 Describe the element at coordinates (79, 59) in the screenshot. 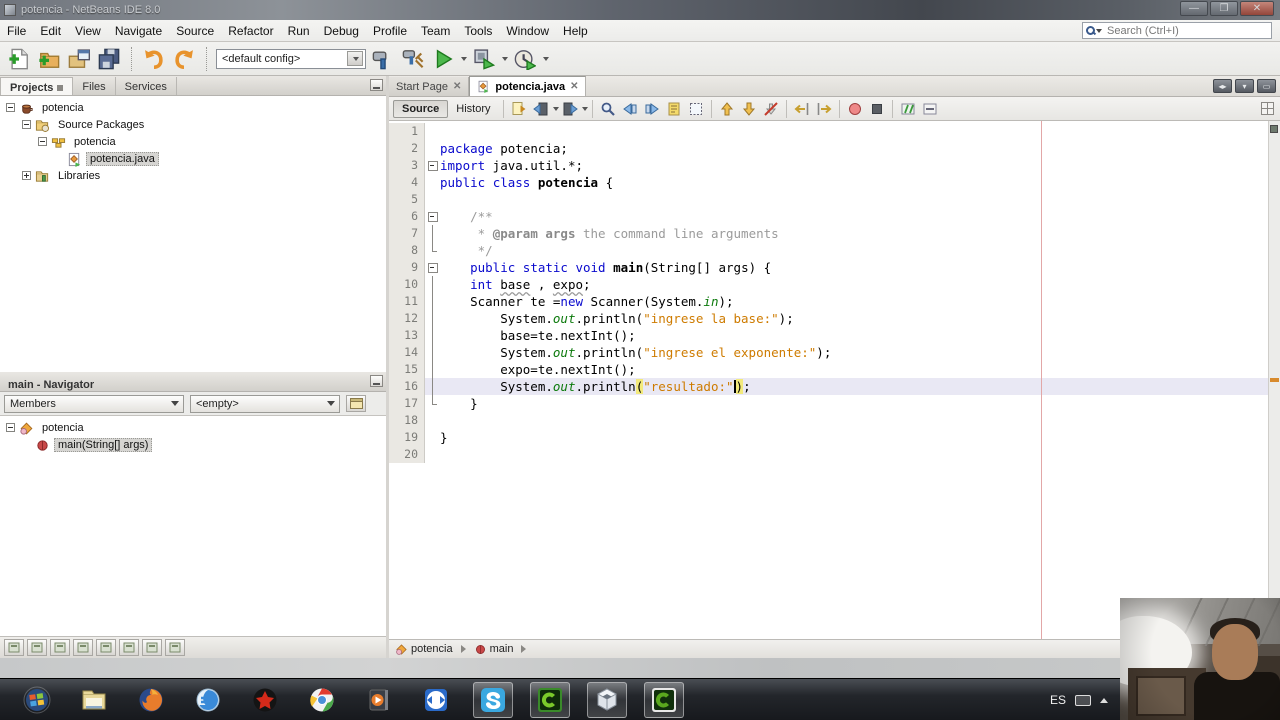

I see `open-project-button` at that location.